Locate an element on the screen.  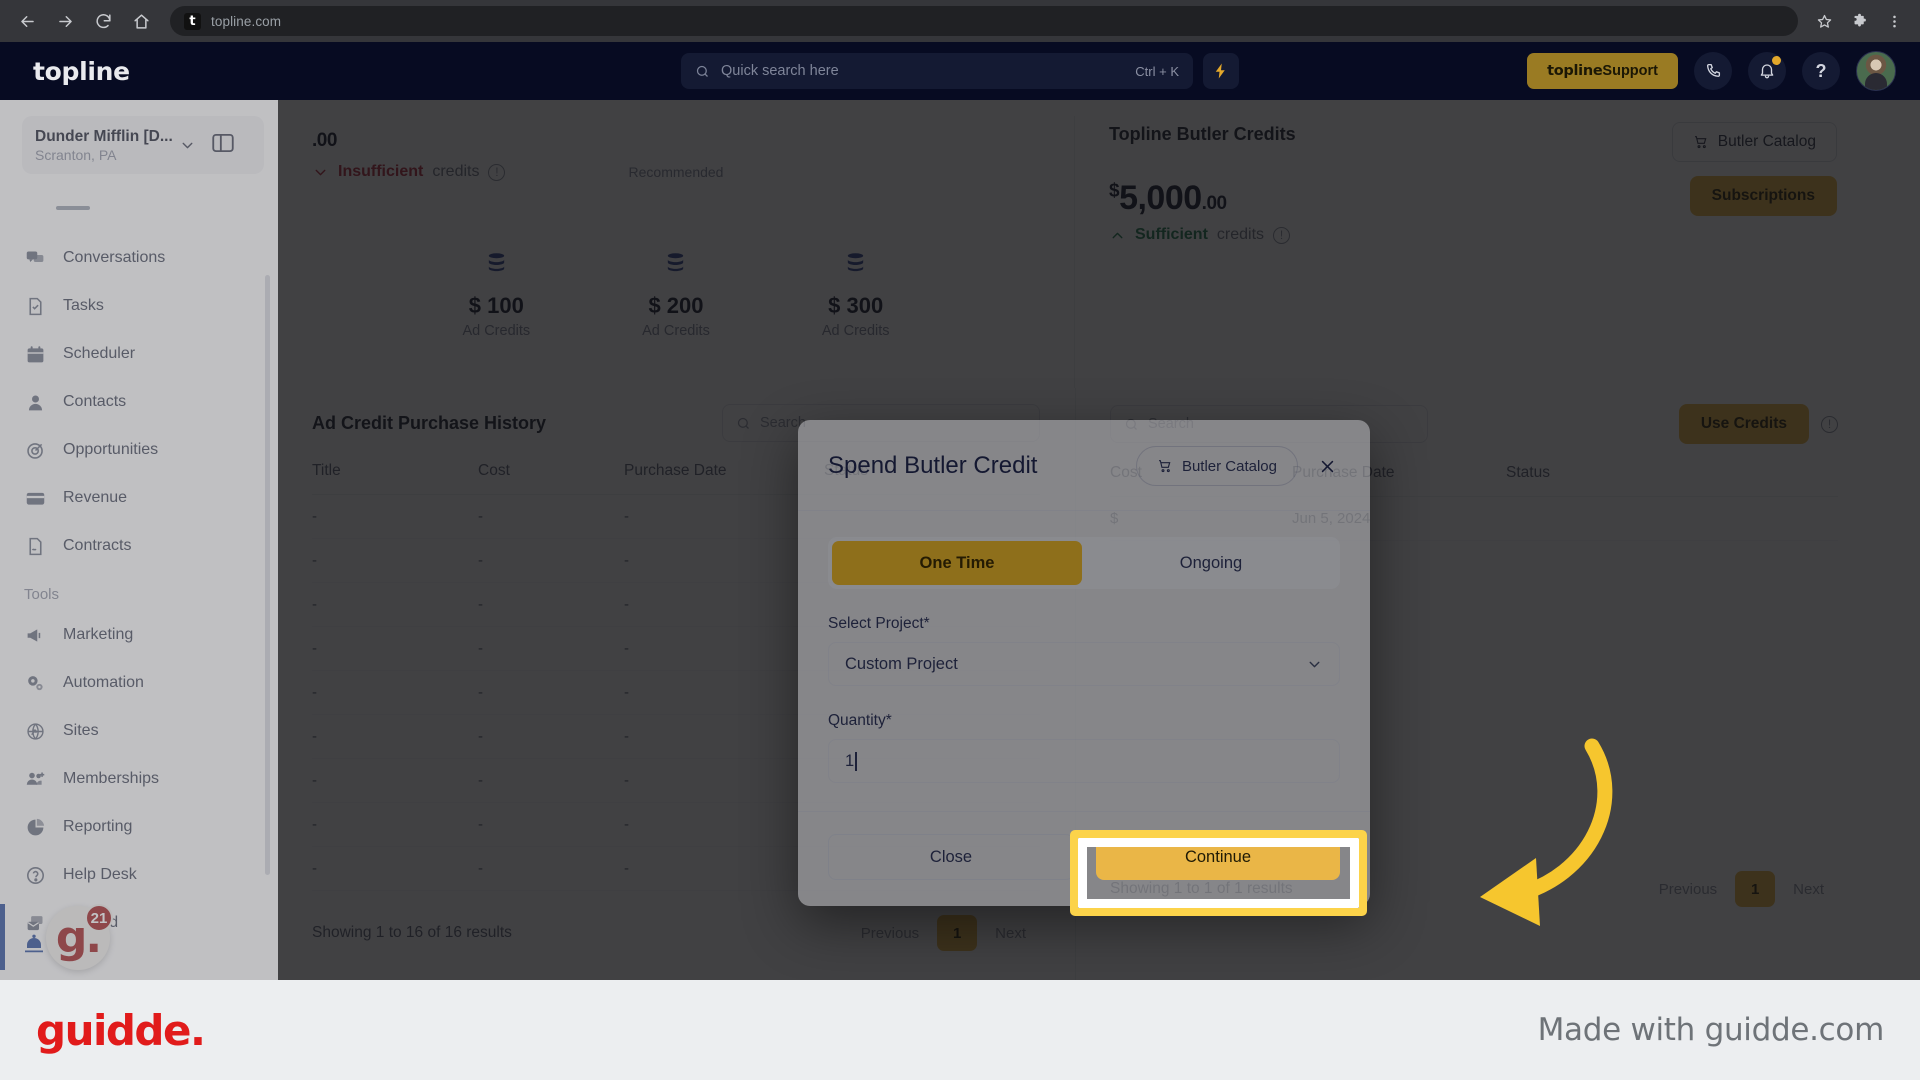
phone-button is located at coordinates (1713, 71).